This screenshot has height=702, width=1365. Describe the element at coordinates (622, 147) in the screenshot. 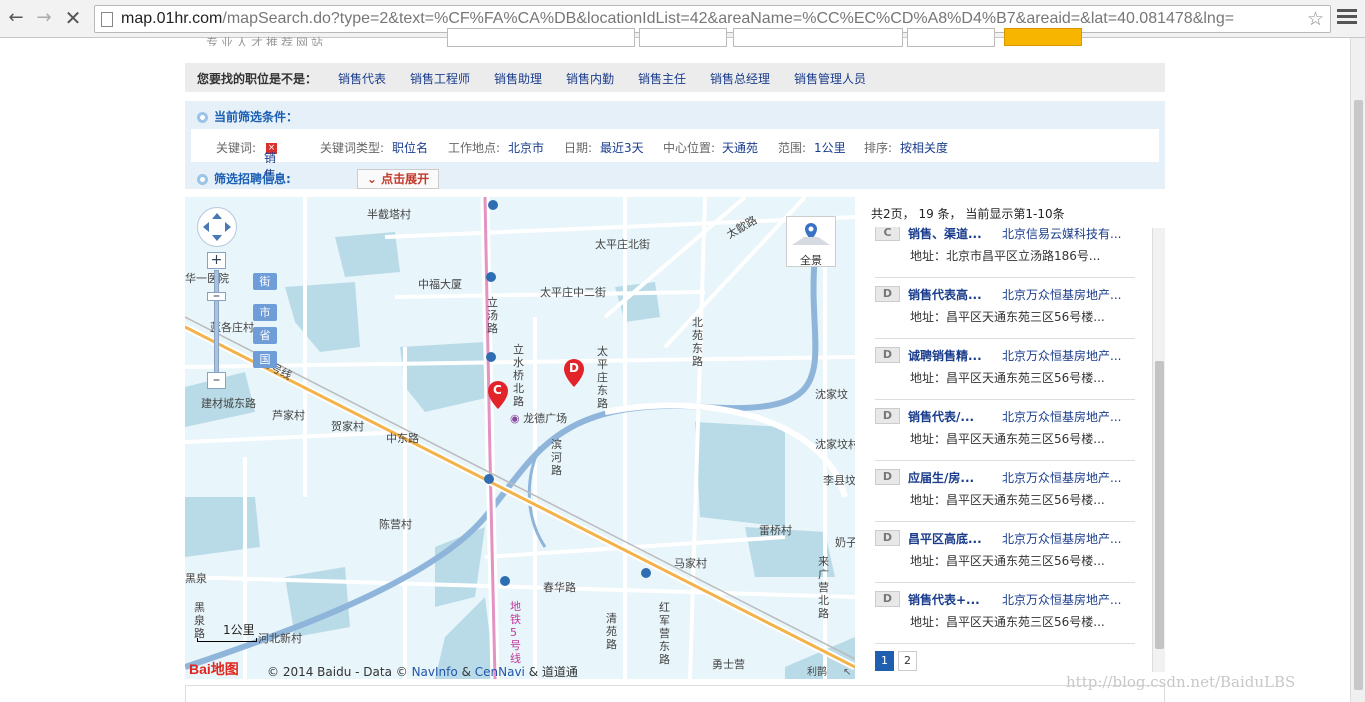

I see `cond-date: 最近3天` at that location.